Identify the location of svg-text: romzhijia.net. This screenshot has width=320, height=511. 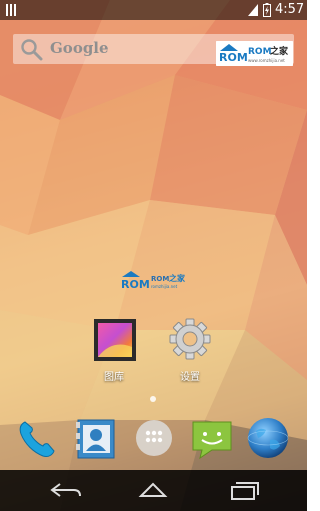
(164, 286).